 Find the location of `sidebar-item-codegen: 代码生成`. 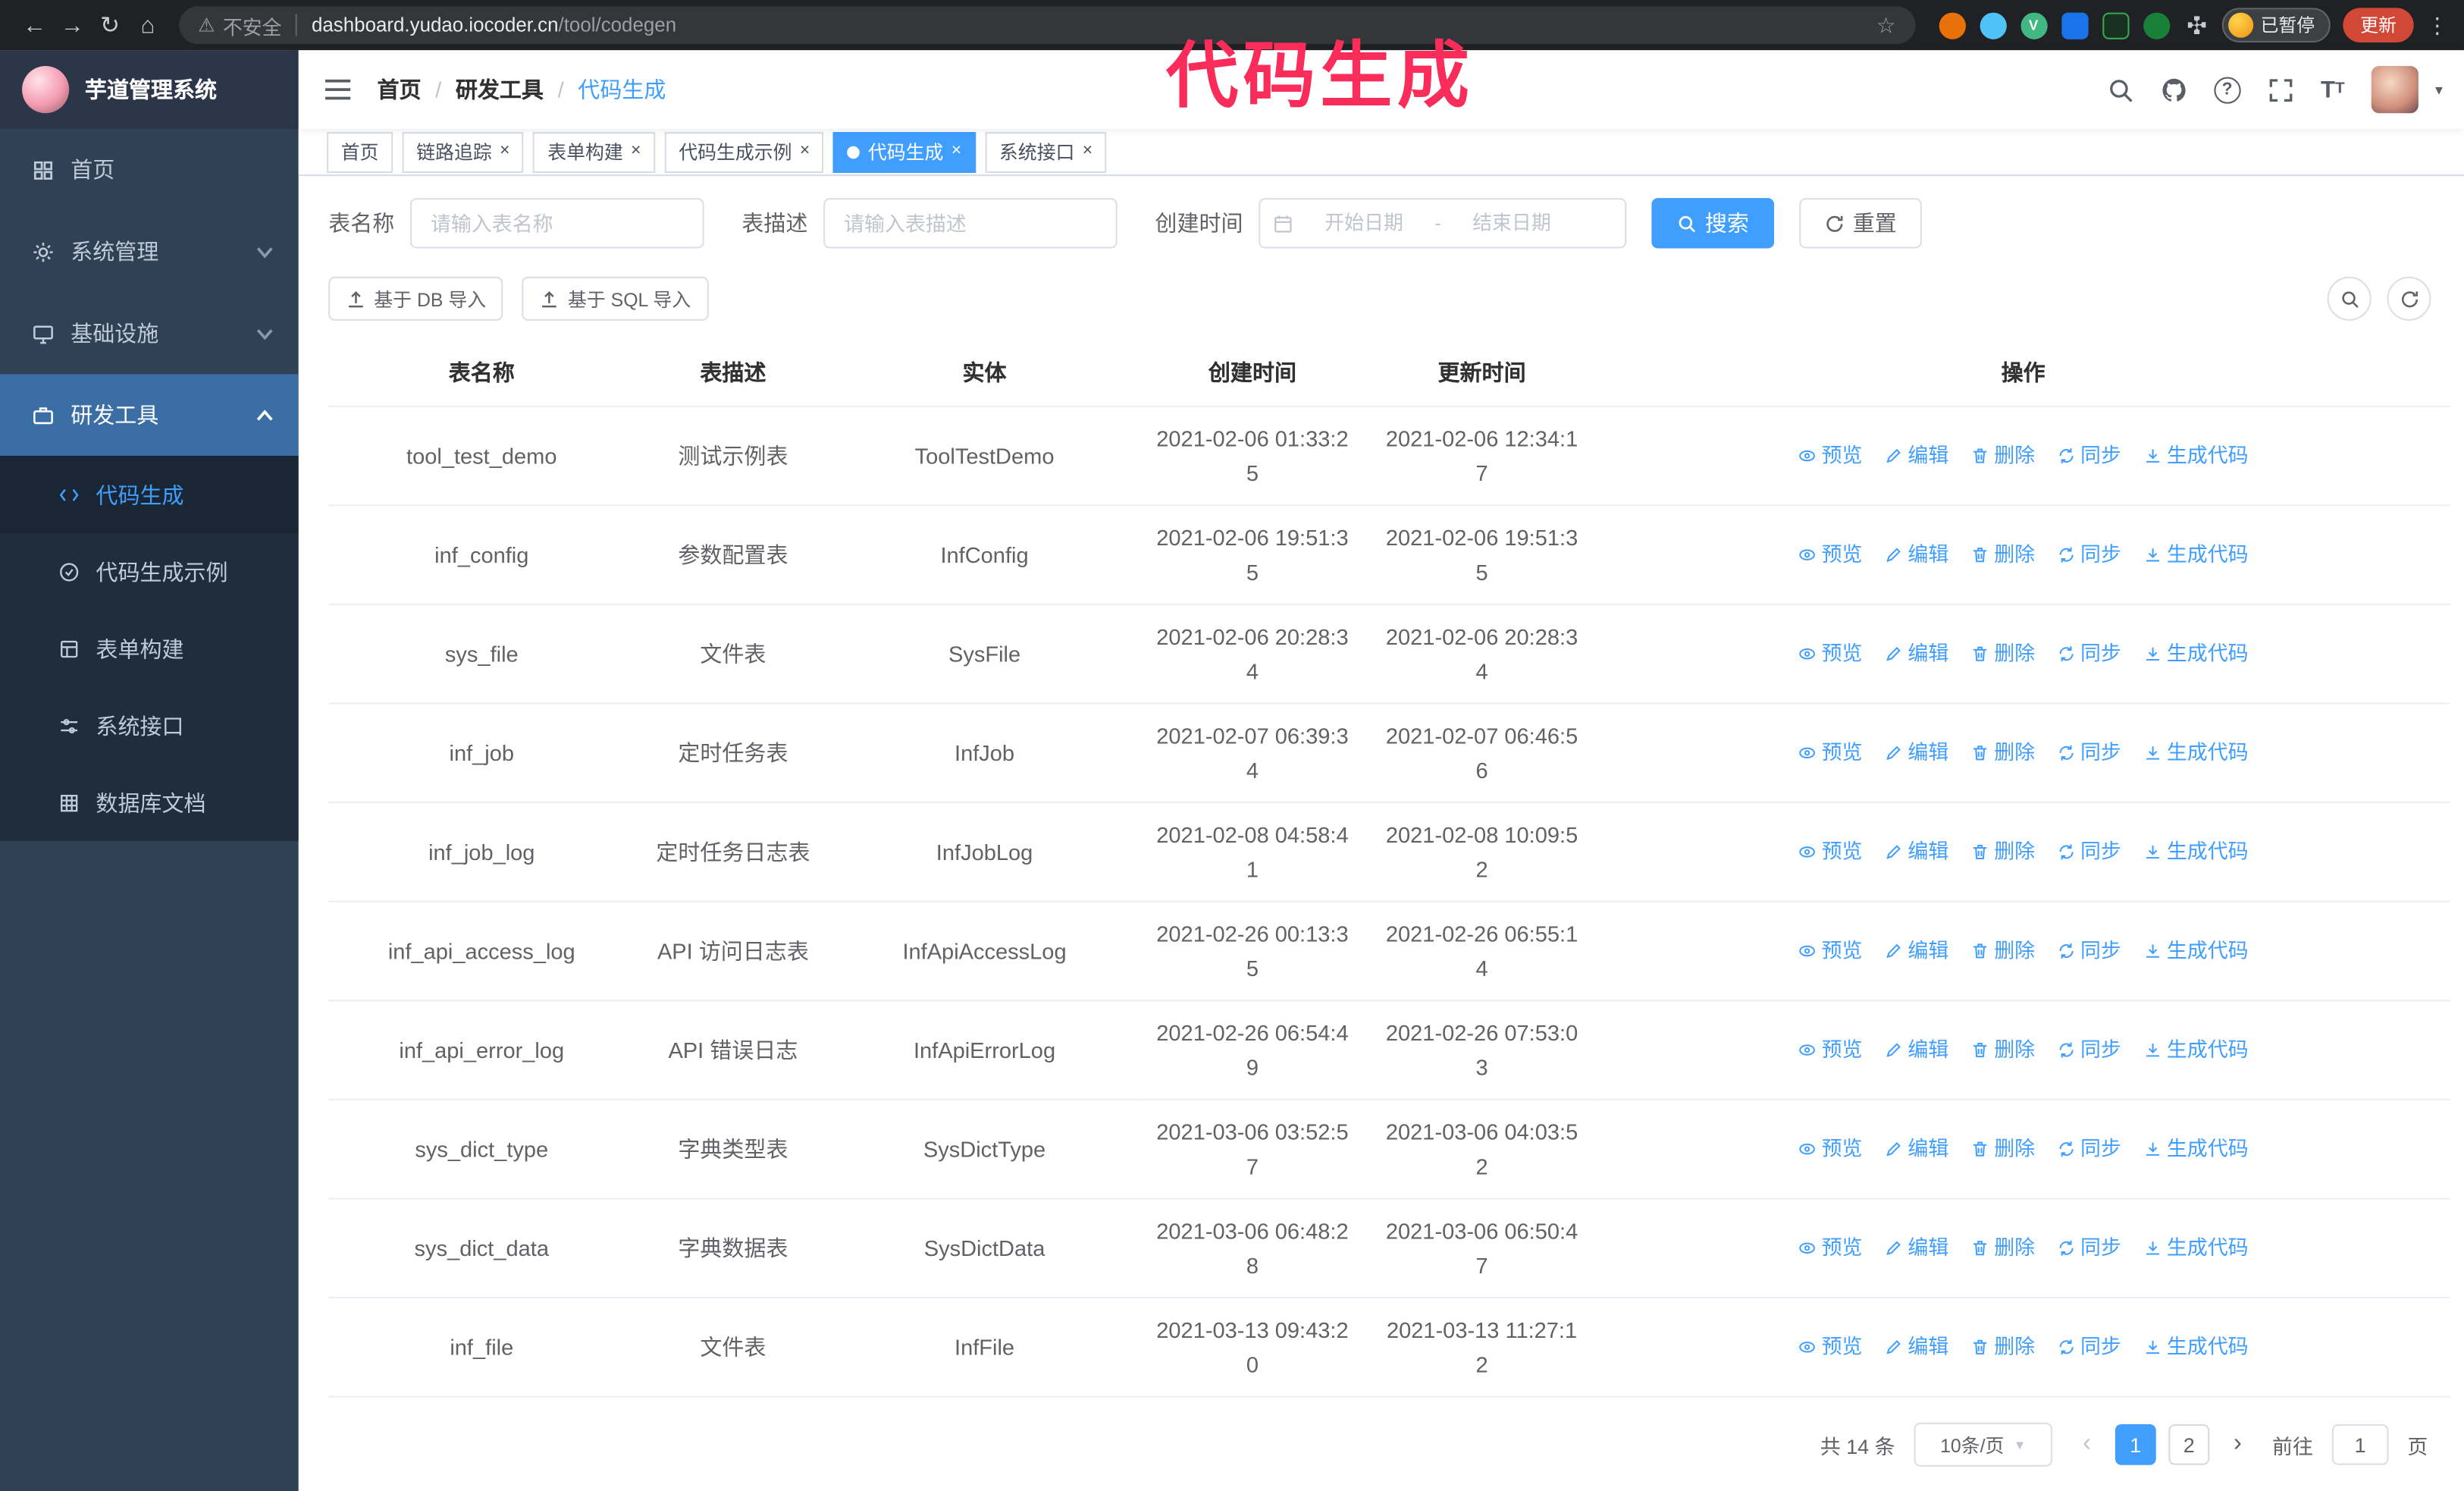

sidebar-item-codegen: 代码生成 is located at coordinates (150, 494).